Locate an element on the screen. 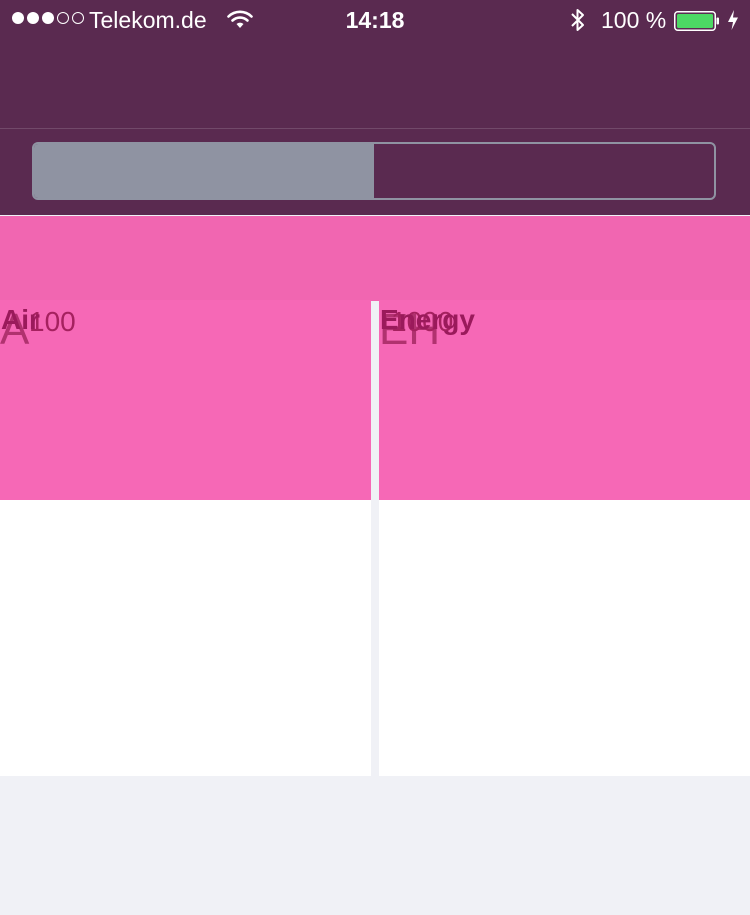  tile-label: Air is located at coordinates (20, 319).